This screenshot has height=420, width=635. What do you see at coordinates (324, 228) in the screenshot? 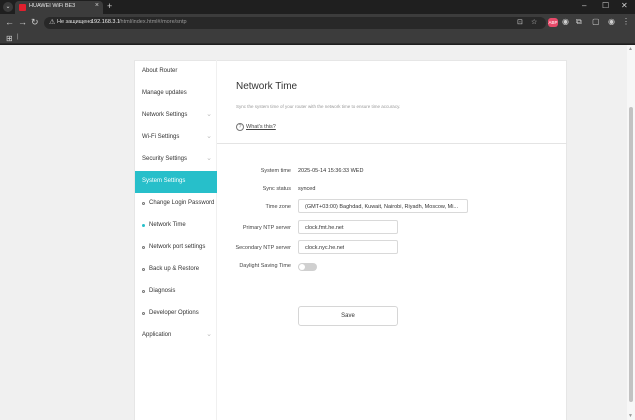
I see `primary-ntp-value: clock.fmt.he.net` at bounding box center [324, 228].